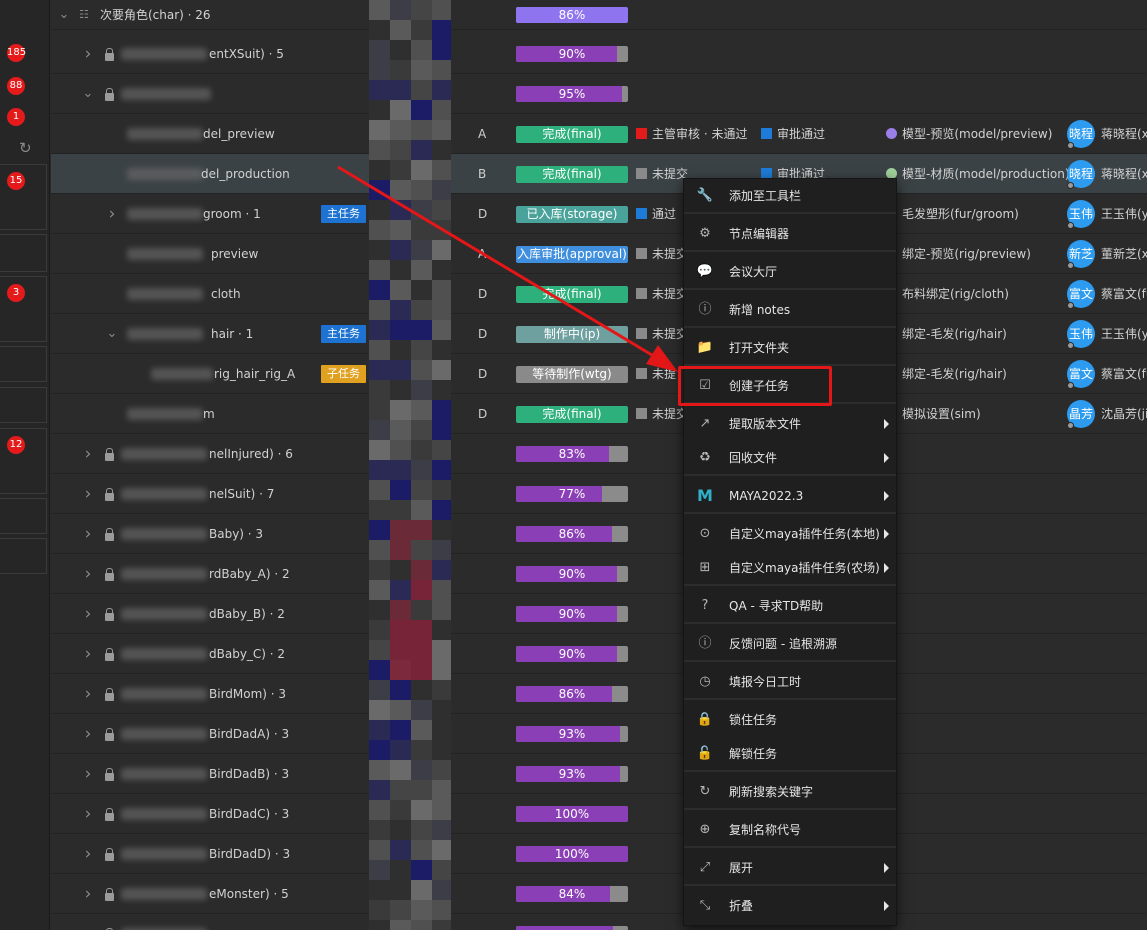 The width and height of the screenshot is (1147, 930). I want to click on menu-item: ♻ 回收文件, so click(790, 458).